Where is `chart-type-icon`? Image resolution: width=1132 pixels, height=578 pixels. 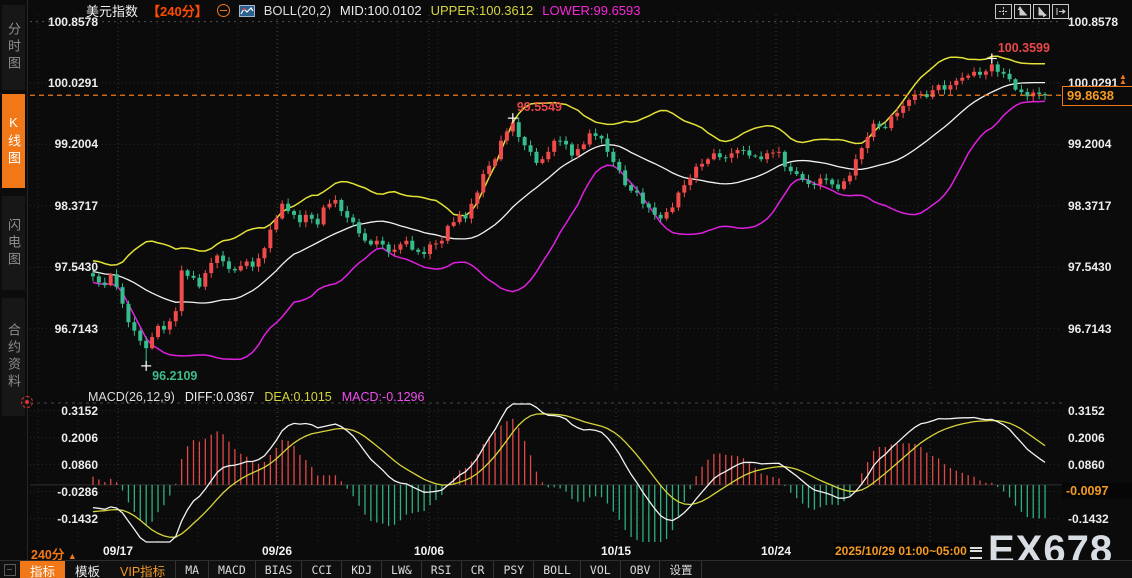 chart-type-icon is located at coordinates (246, 10).